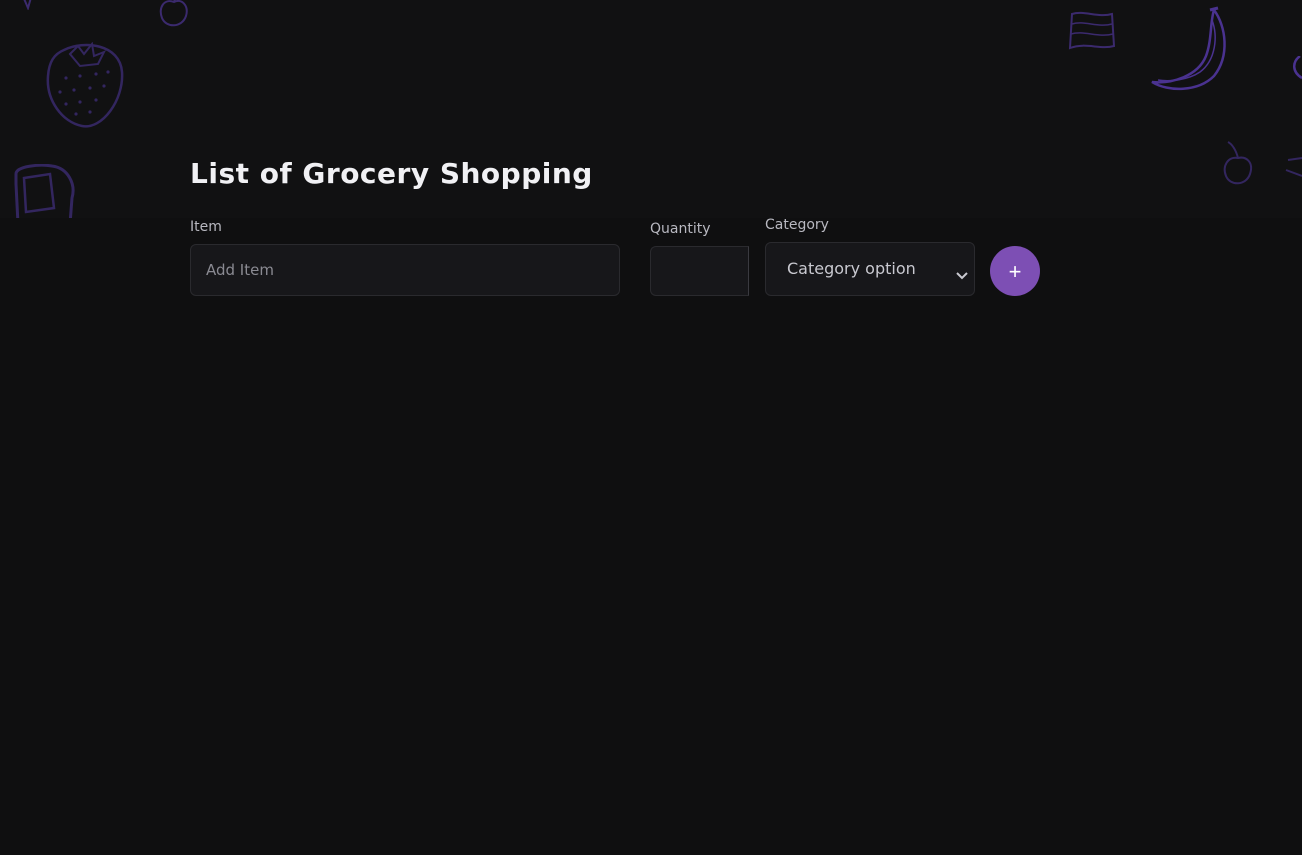 The width and height of the screenshot is (1302, 855). Describe the element at coordinates (1293, 167) in the screenshot. I see `leaf-fragment-icon` at that location.